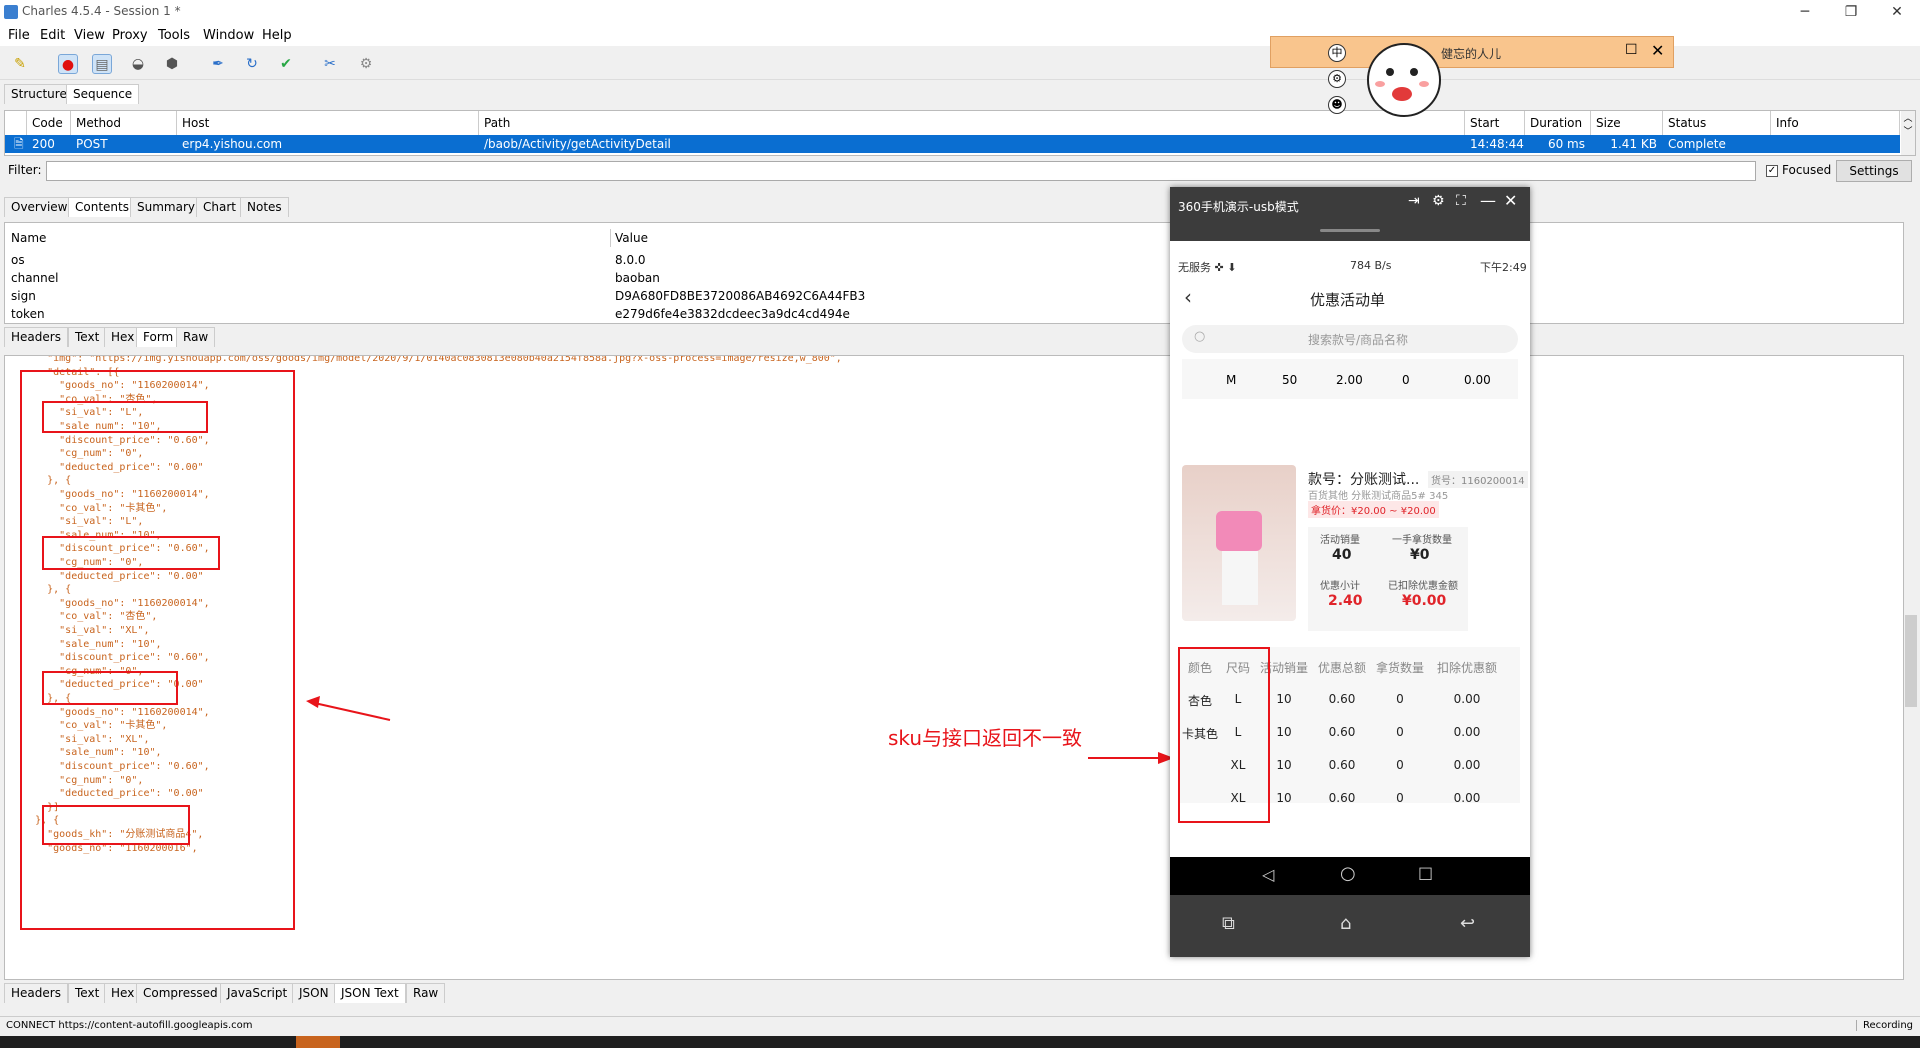 The image size is (1920, 1048). I want to click on phone-search-bar: ○ 搜索款号/商品名称, so click(1350, 339).